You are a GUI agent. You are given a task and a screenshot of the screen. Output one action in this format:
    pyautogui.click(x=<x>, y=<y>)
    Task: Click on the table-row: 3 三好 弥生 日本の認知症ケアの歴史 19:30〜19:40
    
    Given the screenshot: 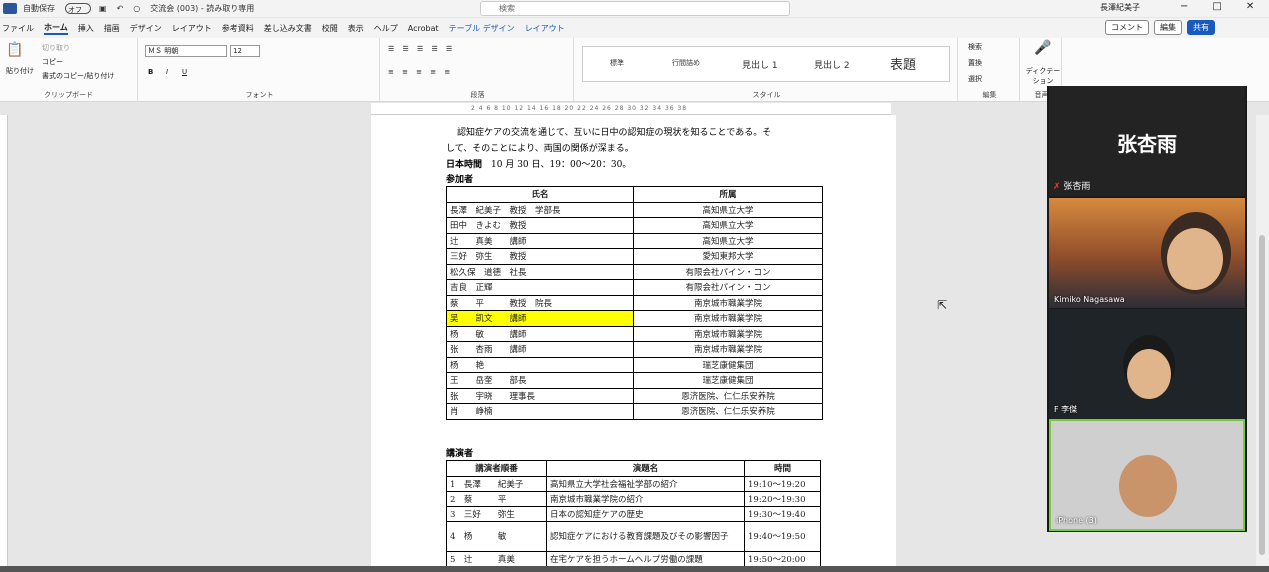 What is the action you would take?
    pyautogui.click(x=633, y=513)
    